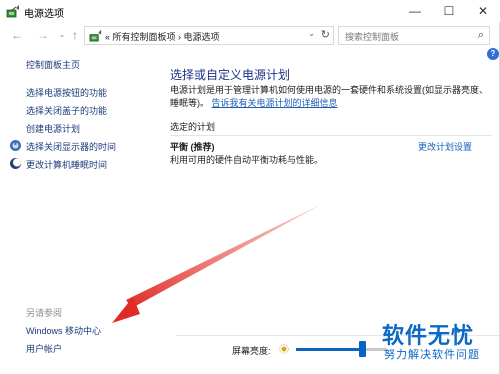  What do you see at coordinates (53, 64) in the screenshot?
I see `control-panel-home-link: 控制面板主页` at bounding box center [53, 64].